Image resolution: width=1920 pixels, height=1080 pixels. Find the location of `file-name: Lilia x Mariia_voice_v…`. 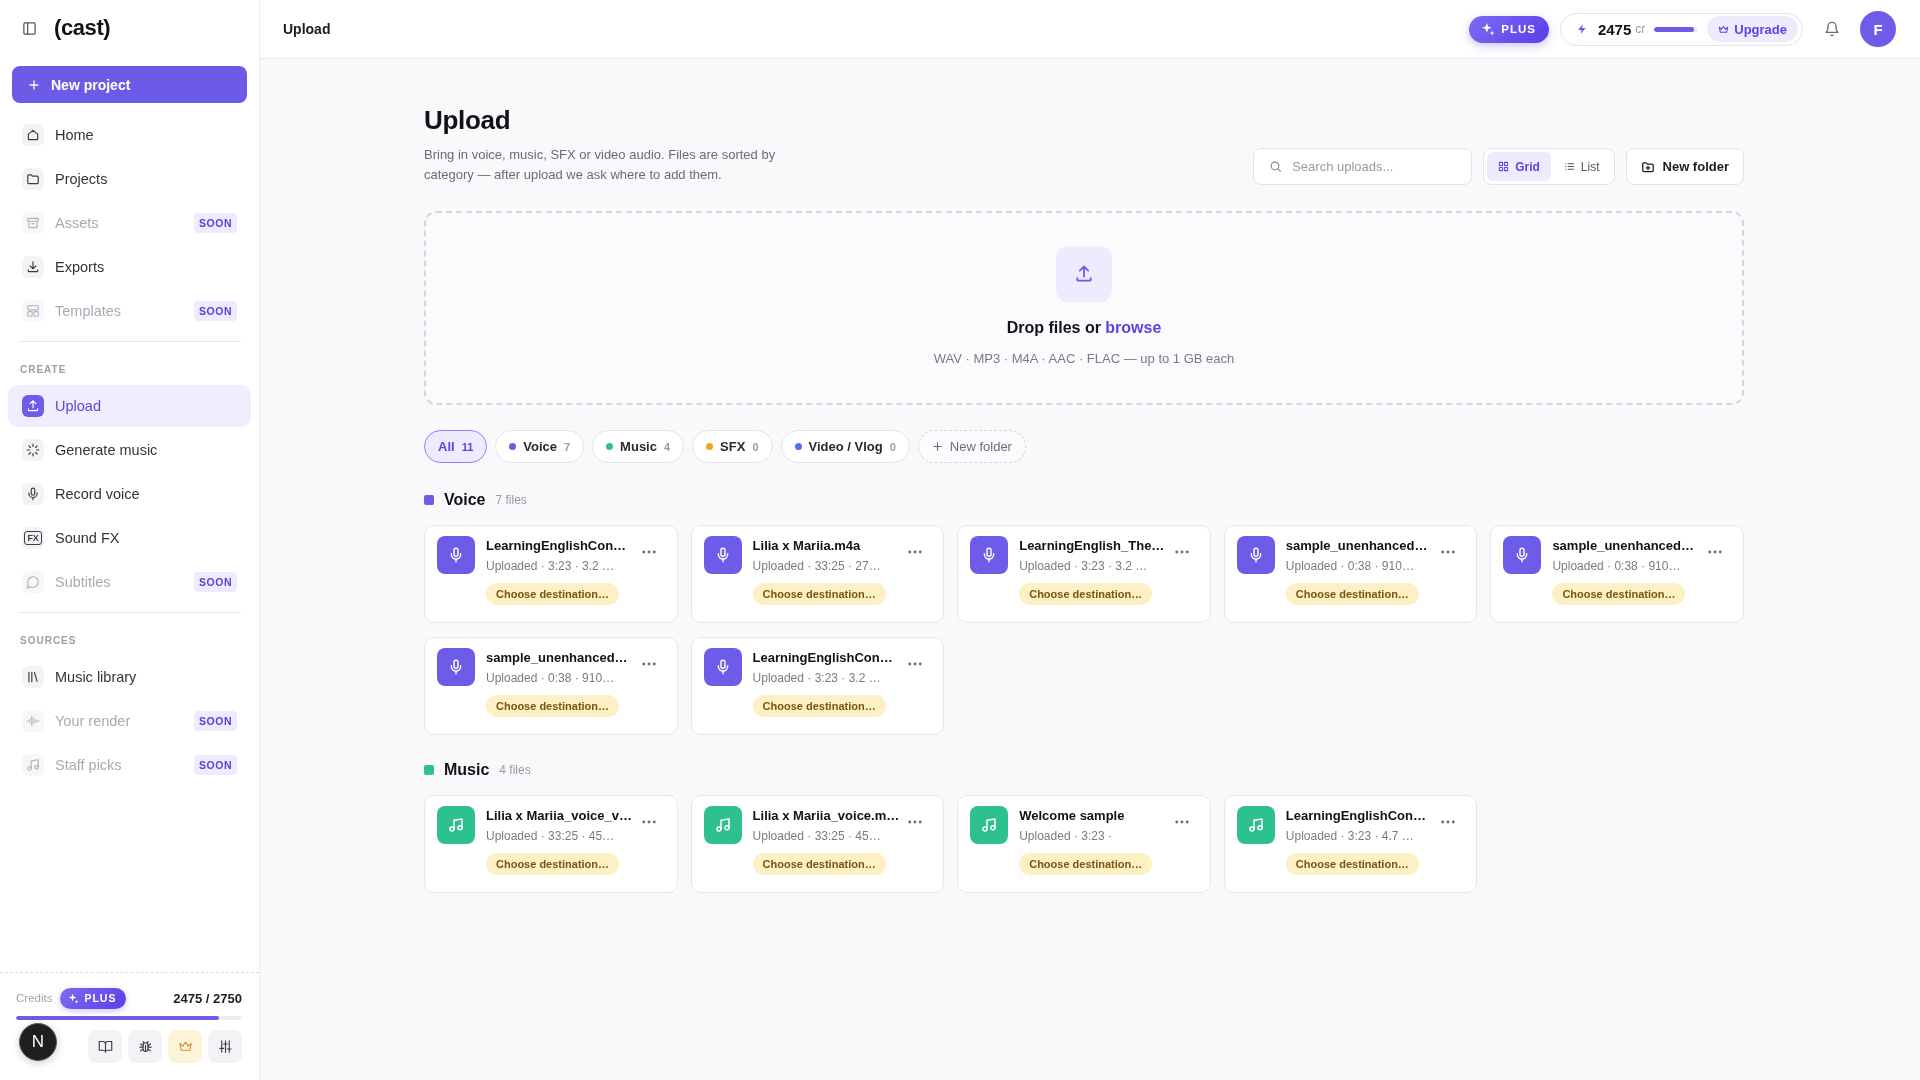

file-name: Lilia x Mariia_voice_v… is located at coordinates (559, 816).